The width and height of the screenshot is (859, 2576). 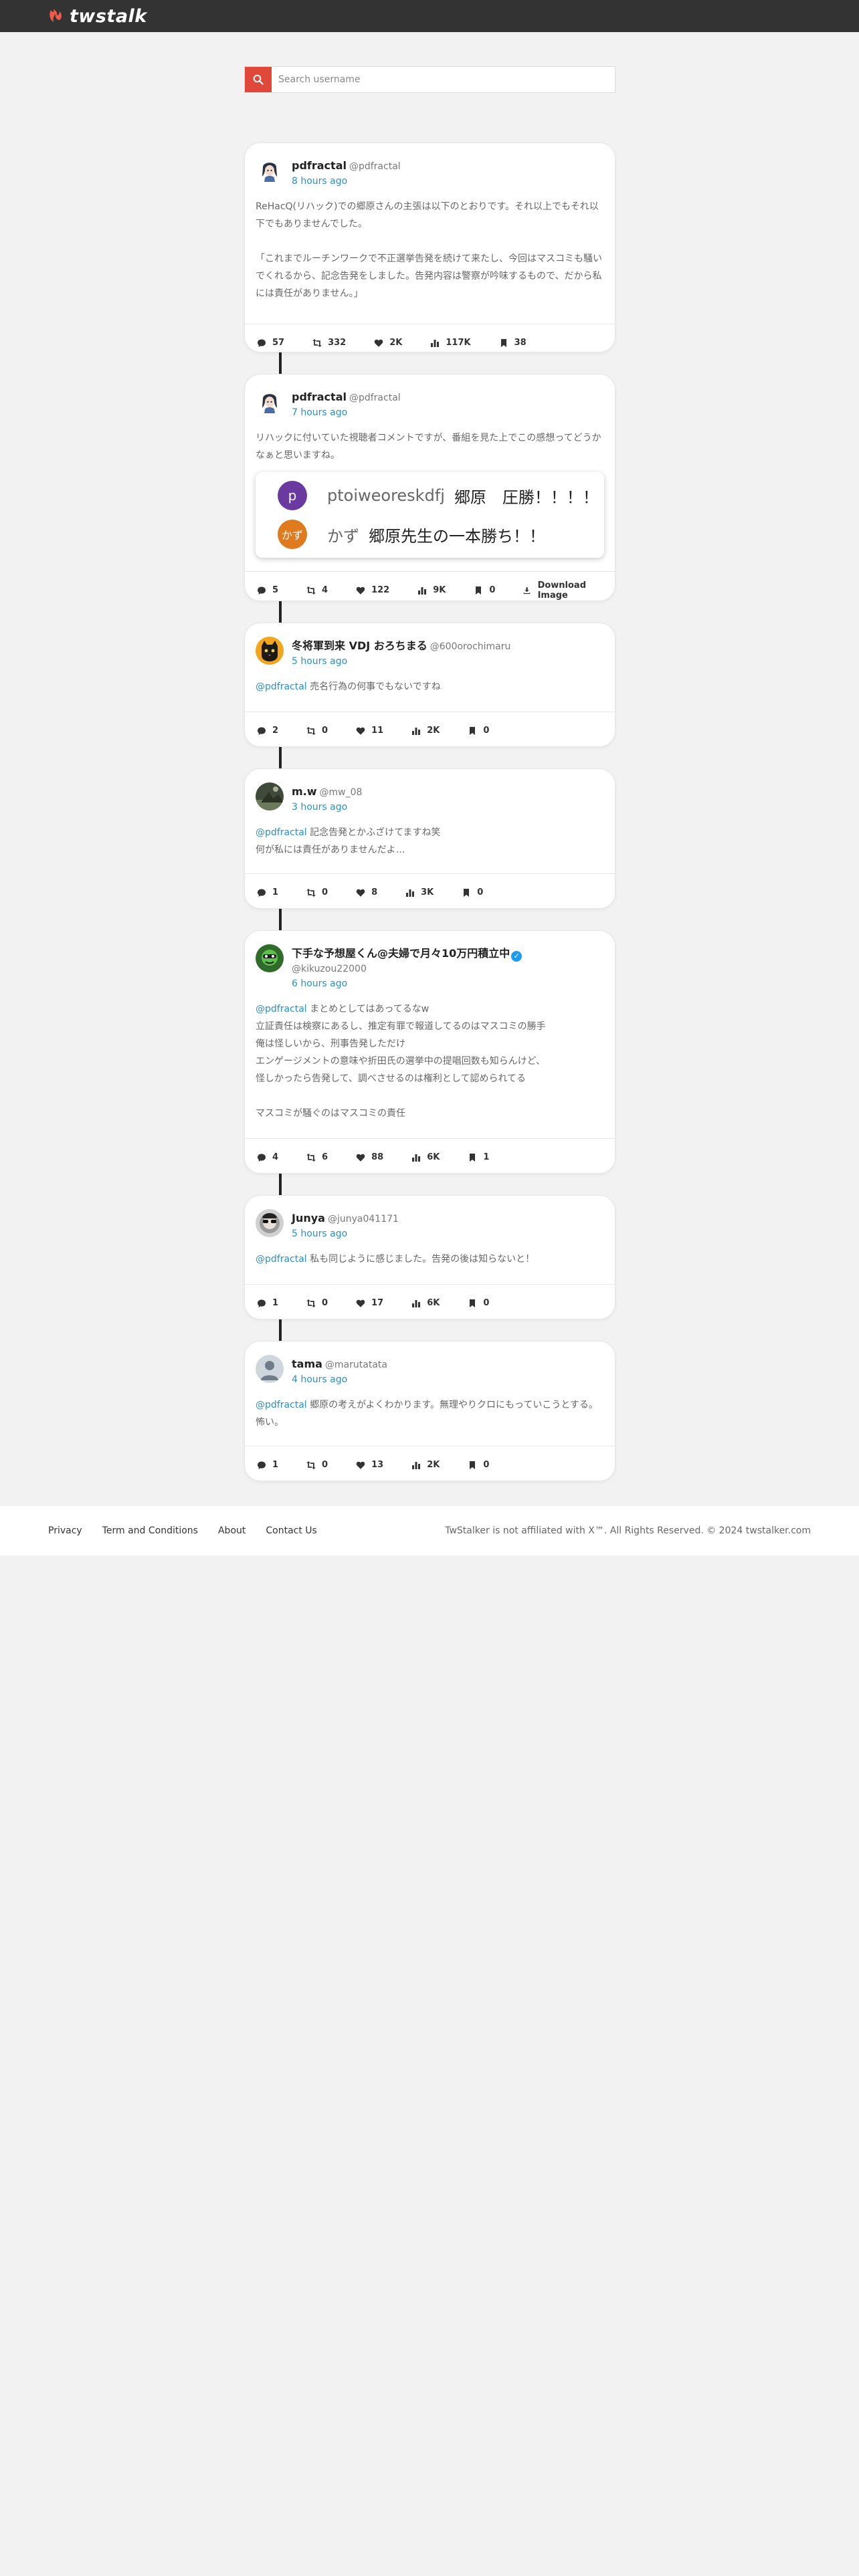 I want to click on user-handle: @kikuzou22000, so click(x=407, y=969).